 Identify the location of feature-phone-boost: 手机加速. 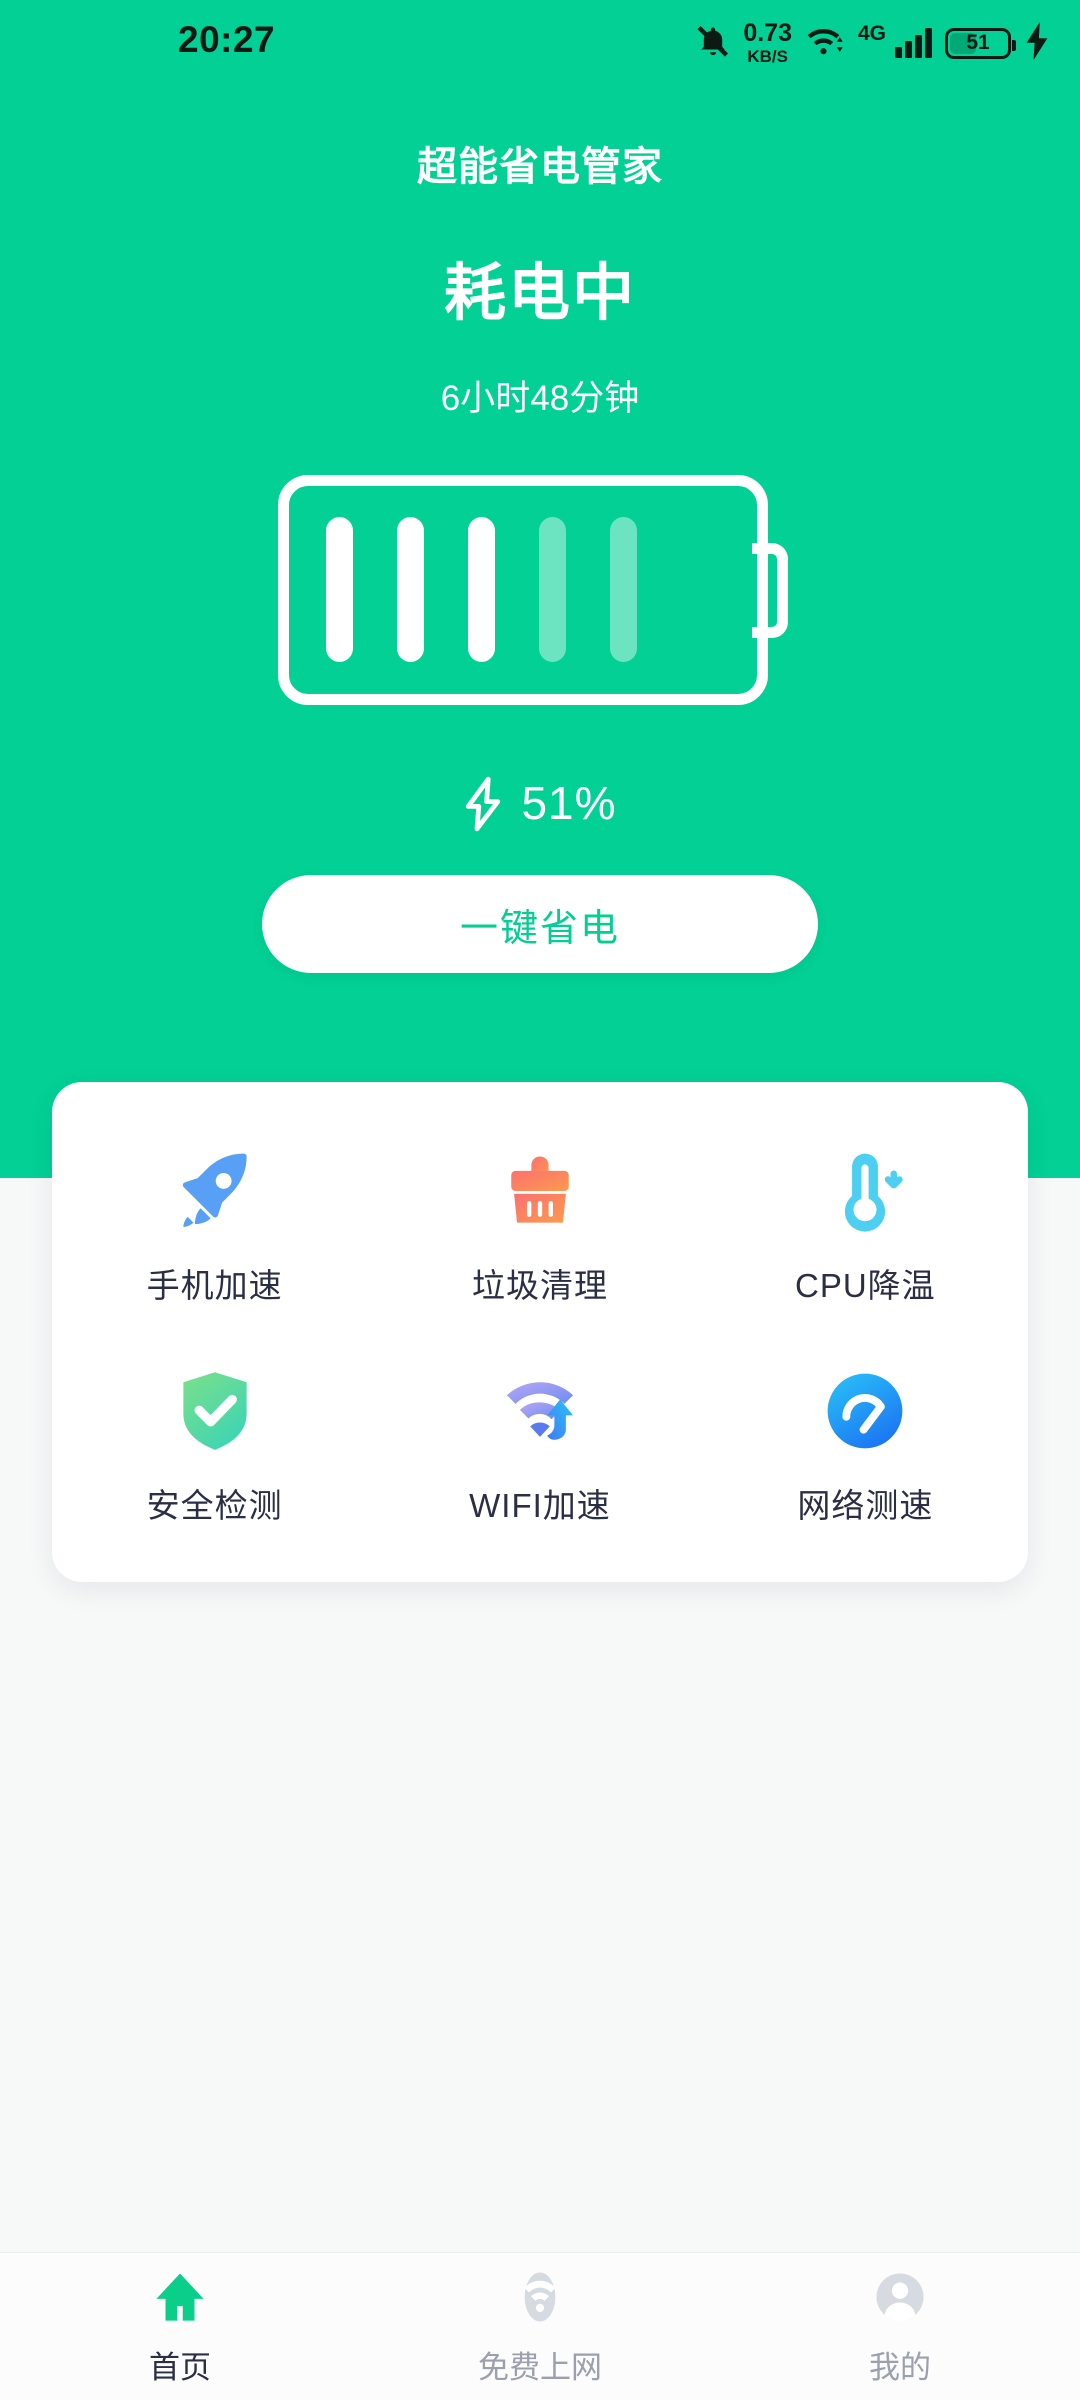
(214, 1226).